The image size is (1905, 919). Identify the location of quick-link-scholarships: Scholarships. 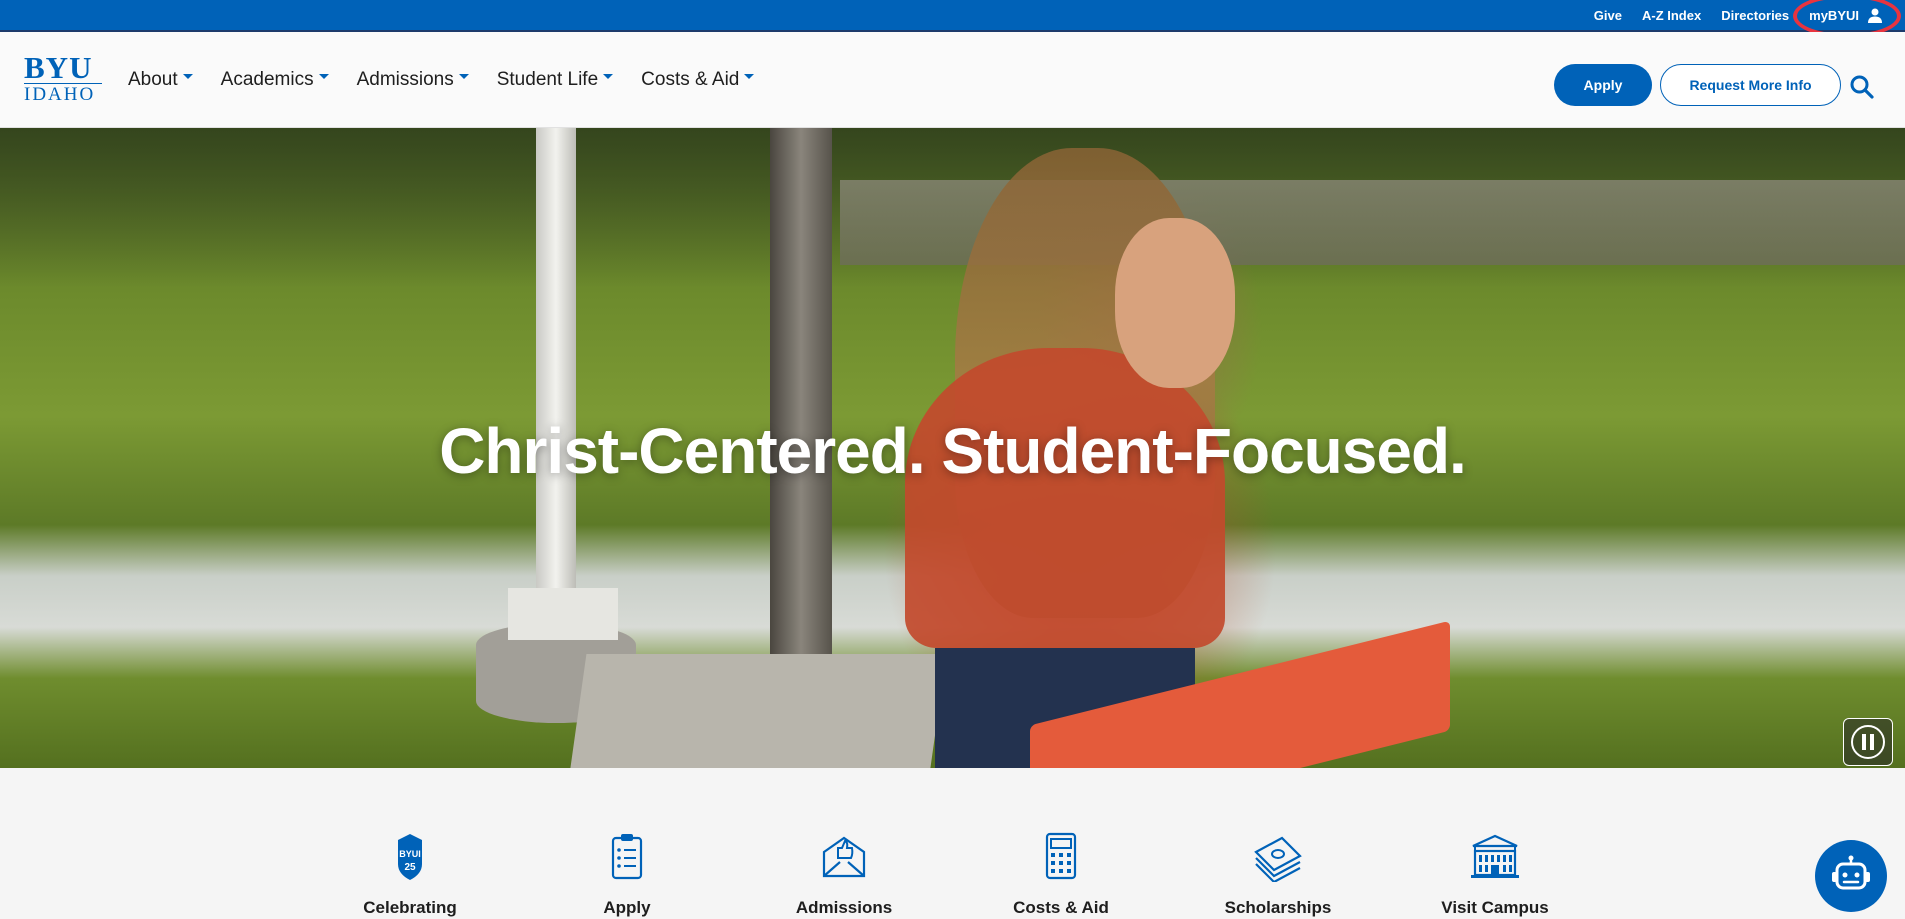
(1278, 874).